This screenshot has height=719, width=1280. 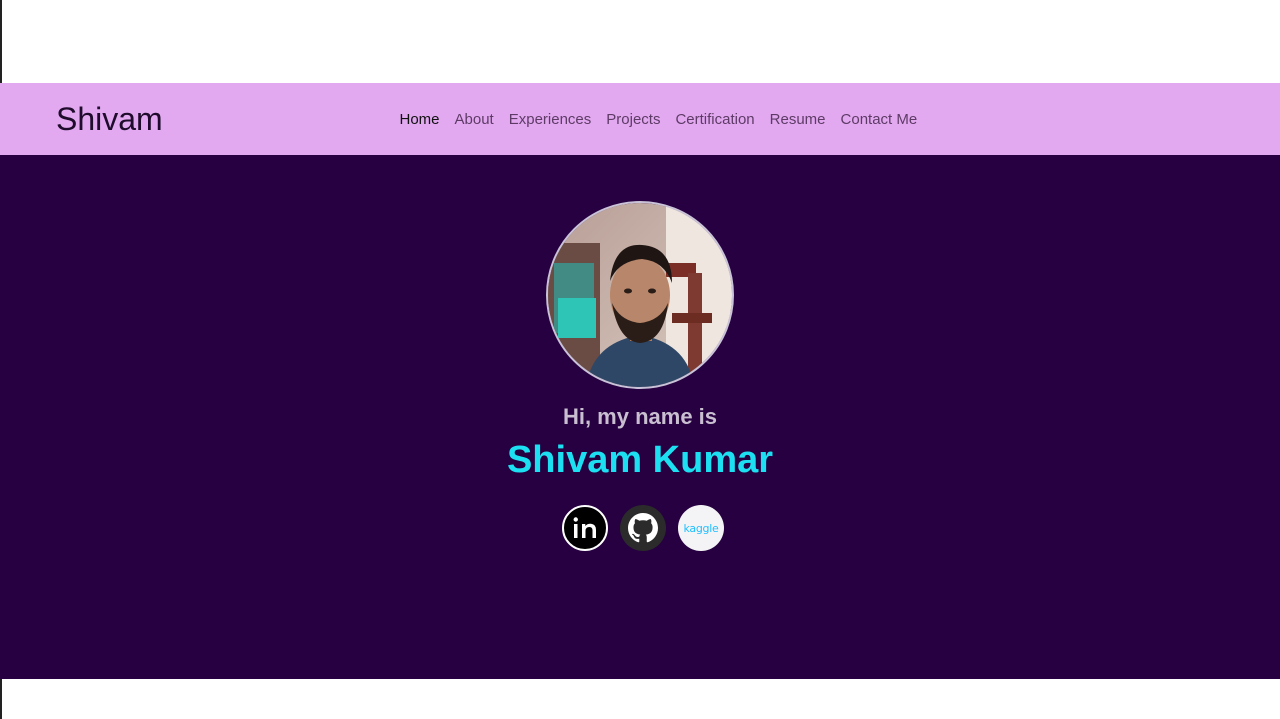 I want to click on kaggle-icon: kaggle, so click(x=701, y=528).